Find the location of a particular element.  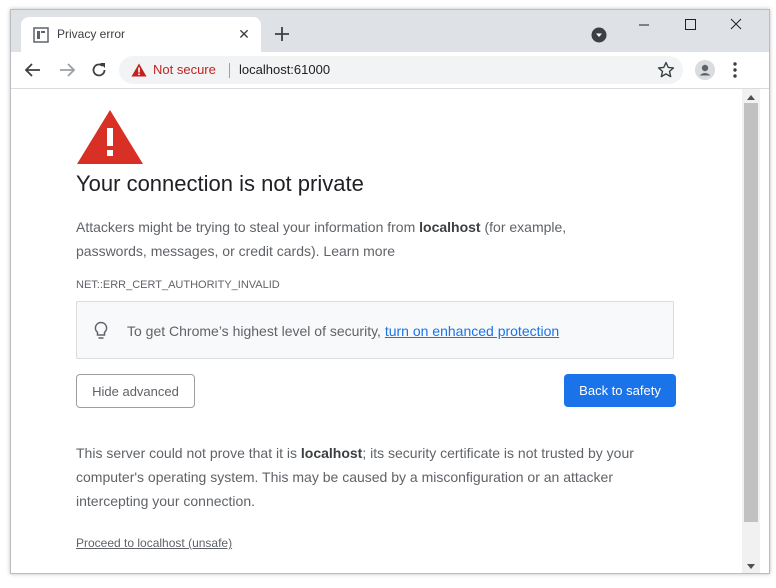

details-host: localhost is located at coordinates (331, 453).